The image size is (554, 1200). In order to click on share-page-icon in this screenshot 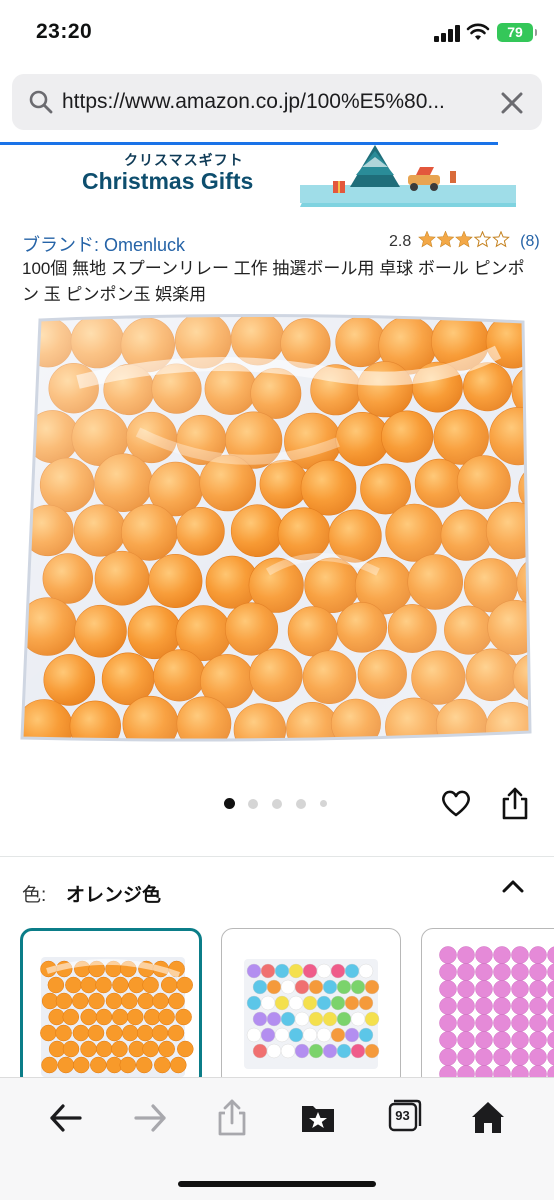, I will do `click(232, 1118)`.